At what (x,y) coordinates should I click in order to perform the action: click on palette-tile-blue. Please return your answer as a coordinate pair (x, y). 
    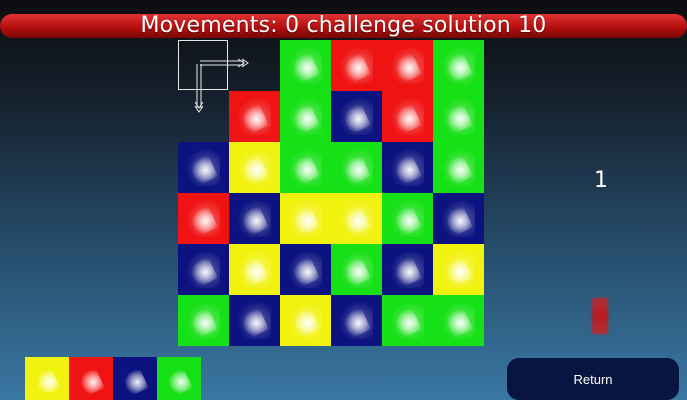
    Looking at the image, I should click on (135, 378).